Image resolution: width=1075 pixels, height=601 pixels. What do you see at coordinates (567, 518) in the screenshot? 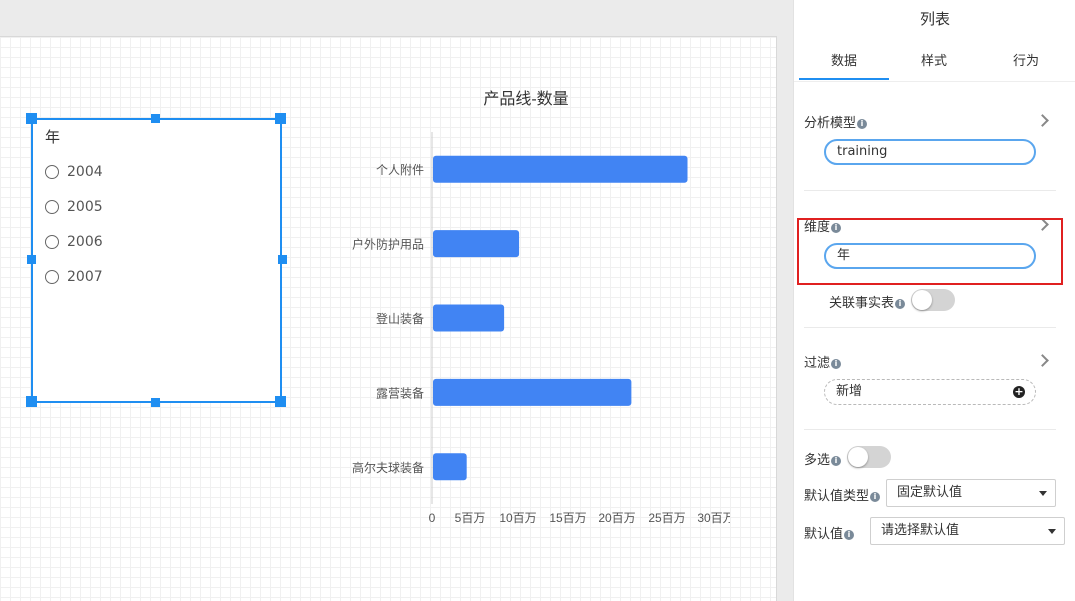
I see `x-tick-label: 15百万` at bounding box center [567, 518].